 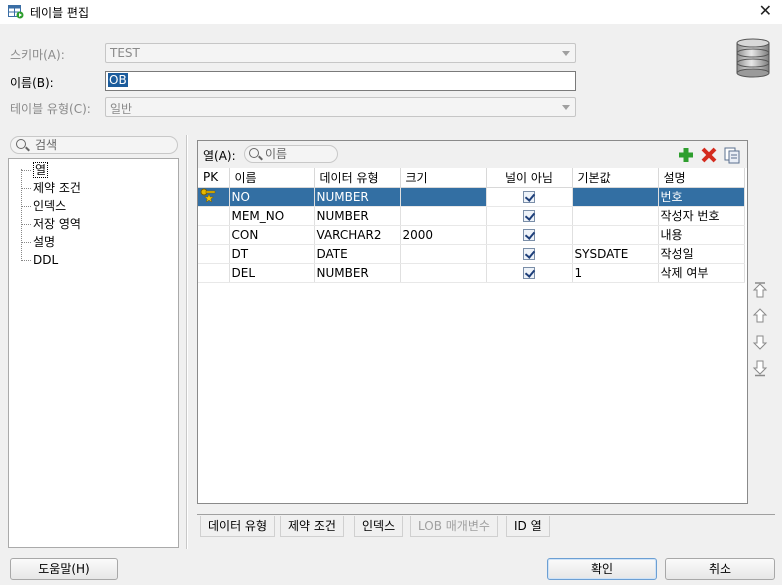 I want to click on move-top-icon, so click(x=760, y=290).